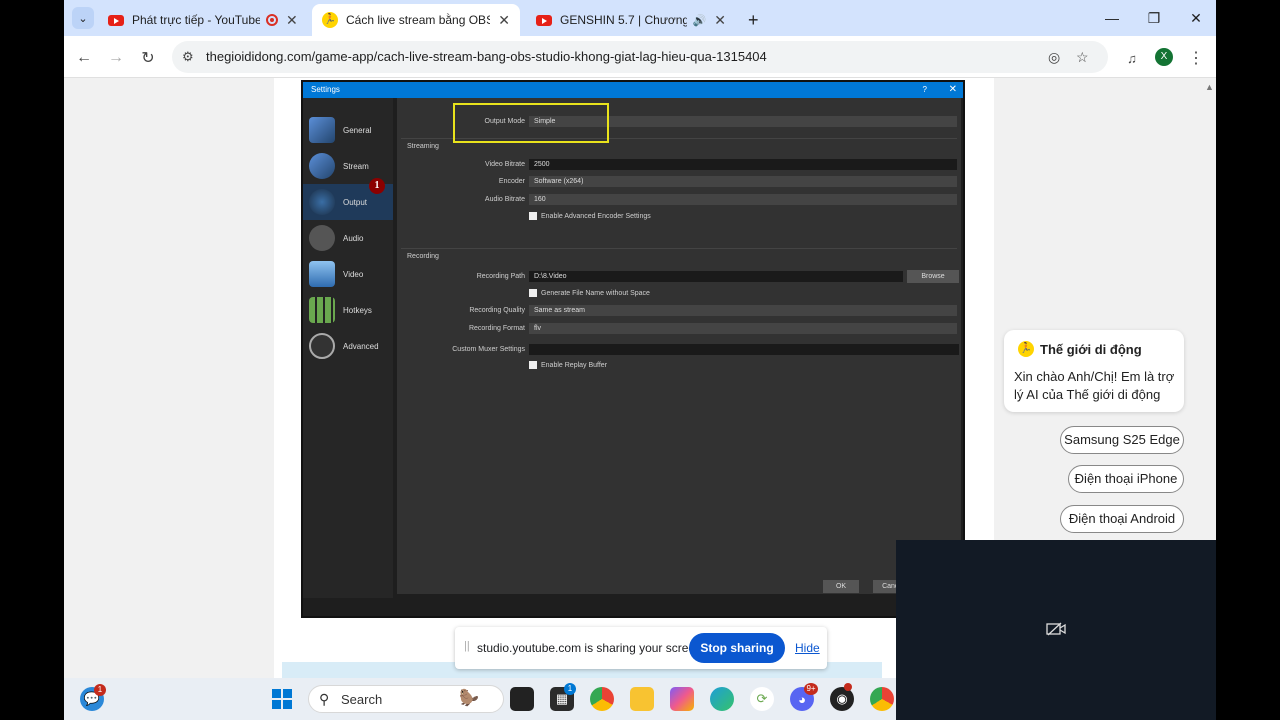  Describe the element at coordinates (522, 699) in the screenshot. I see `task-view-icon` at that location.